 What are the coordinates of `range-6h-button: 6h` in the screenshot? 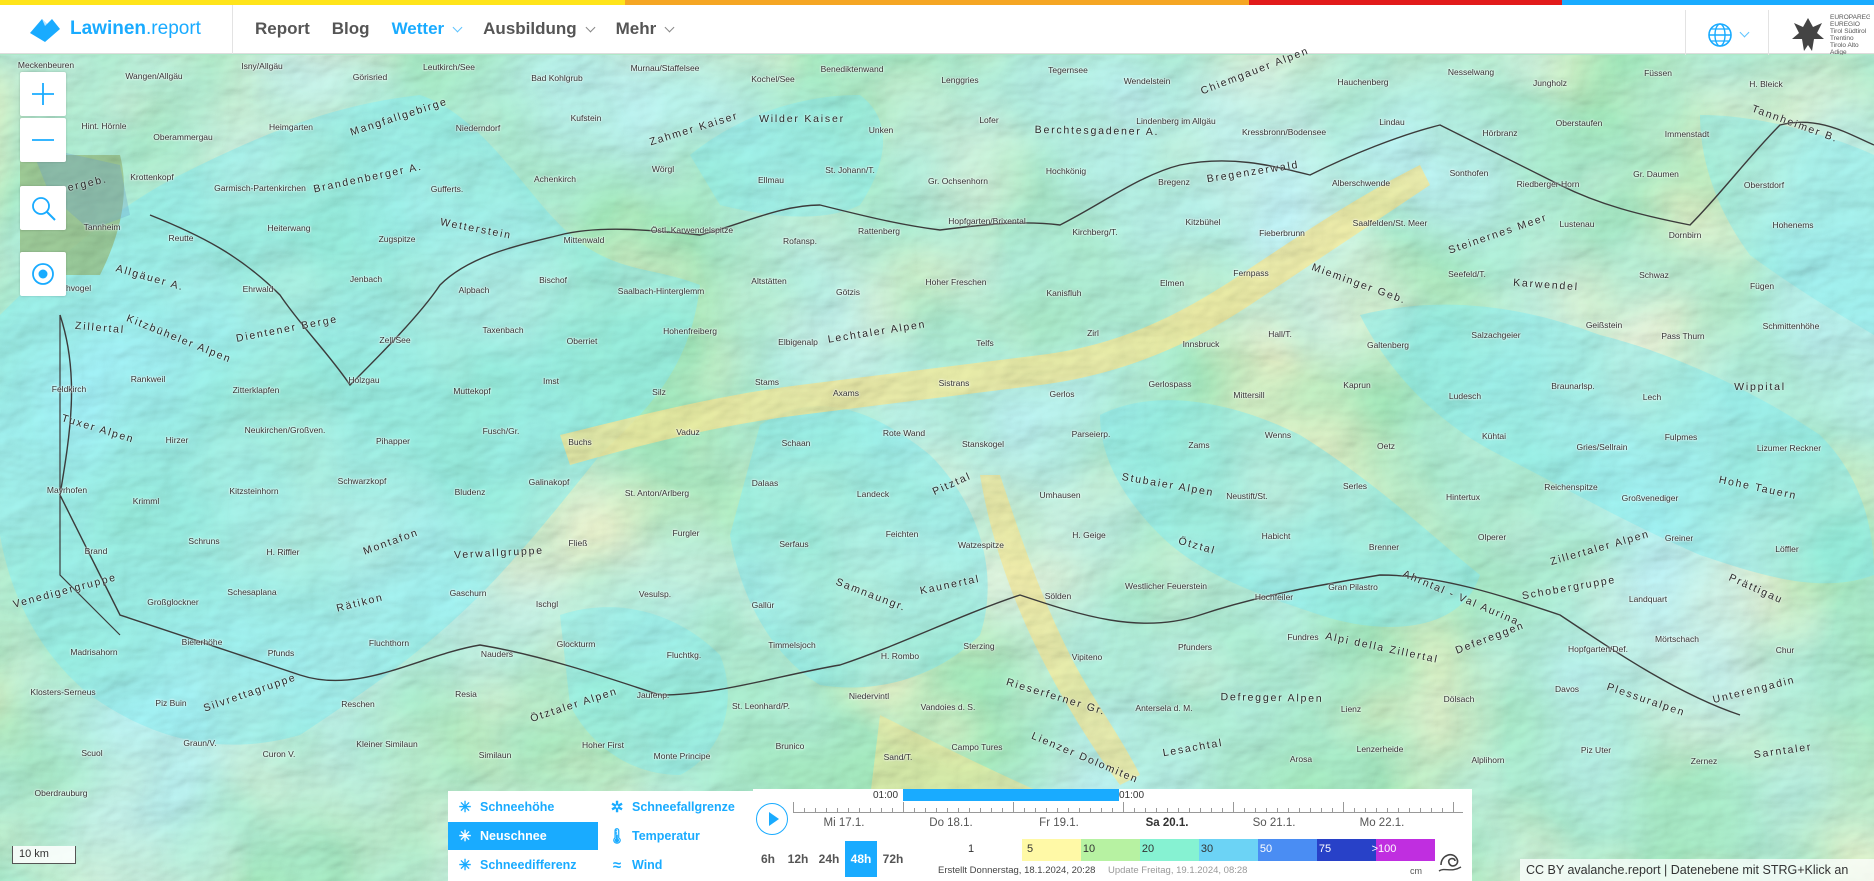 It's located at (768, 859).